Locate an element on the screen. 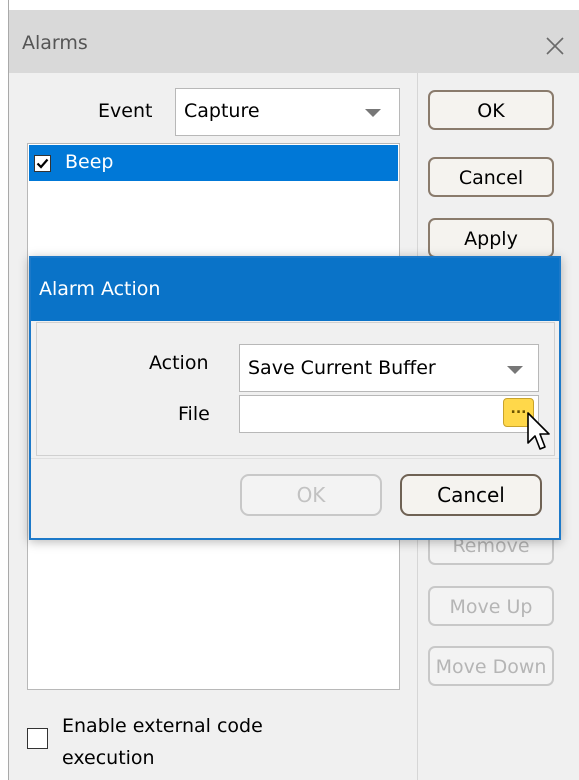  move-down-button: Move Down is located at coordinates (491, 666).